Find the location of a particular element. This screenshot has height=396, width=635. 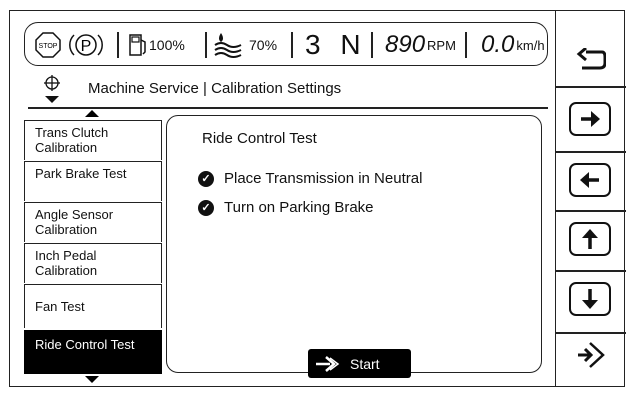

arrow-down-icon is located at coordinates (590, 299).